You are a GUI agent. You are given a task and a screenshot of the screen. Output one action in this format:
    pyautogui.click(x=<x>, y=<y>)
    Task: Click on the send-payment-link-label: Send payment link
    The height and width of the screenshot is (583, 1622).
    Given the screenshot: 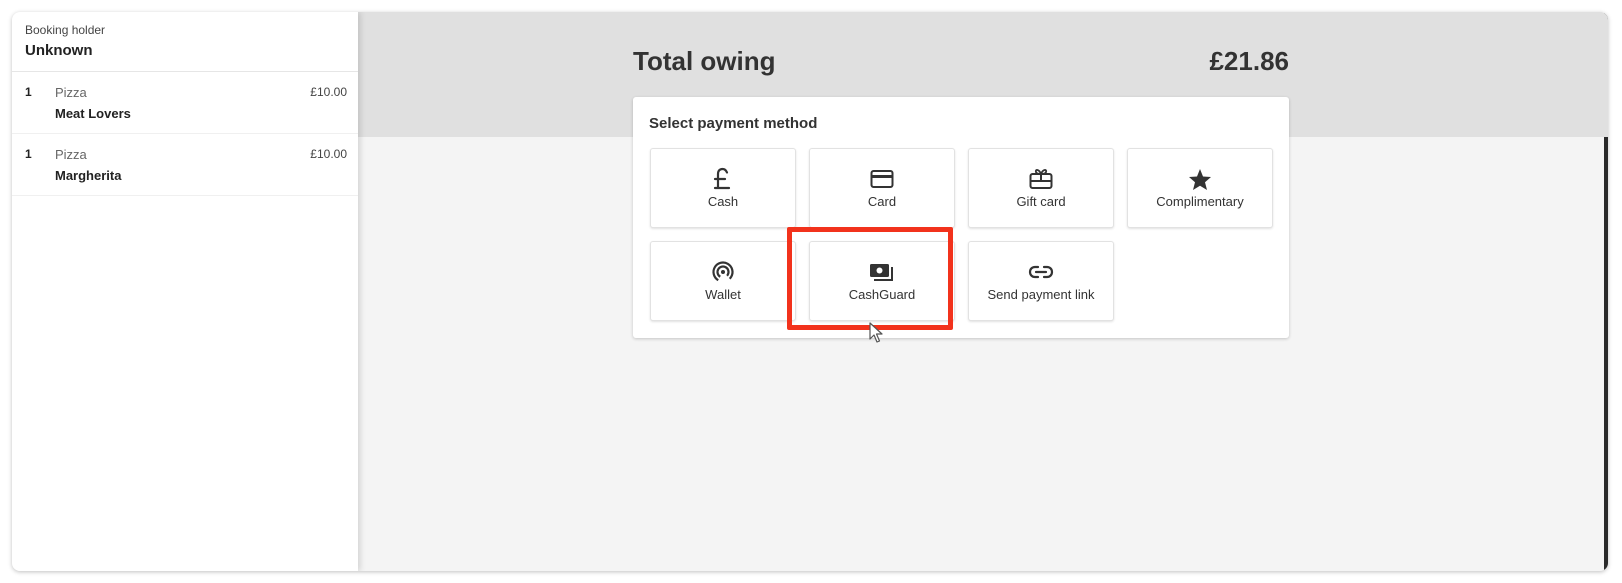 What is the action you would take?
    pyautogui.click(x=1041, y=294)
    